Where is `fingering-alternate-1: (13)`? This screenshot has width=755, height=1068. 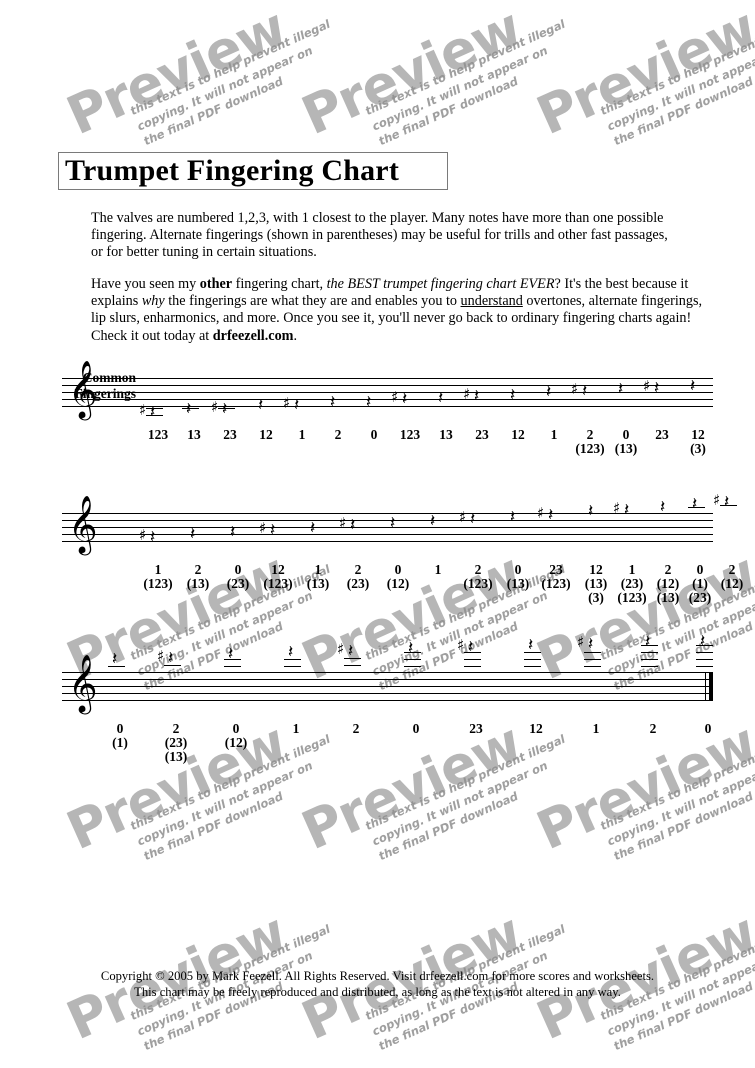
fingering-alternate-1: (13) is located at coordinates (626, 448).